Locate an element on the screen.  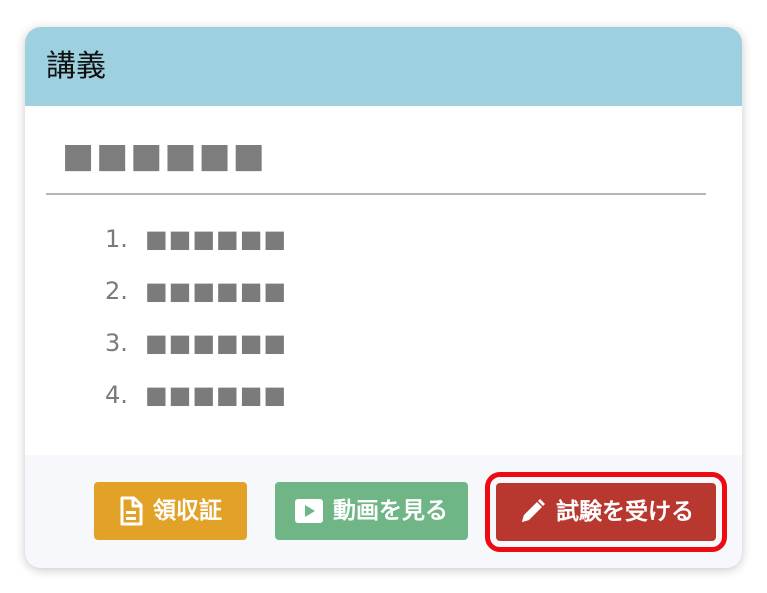
receipt-button-label: 領収証 is located at coordinates (187, 511).